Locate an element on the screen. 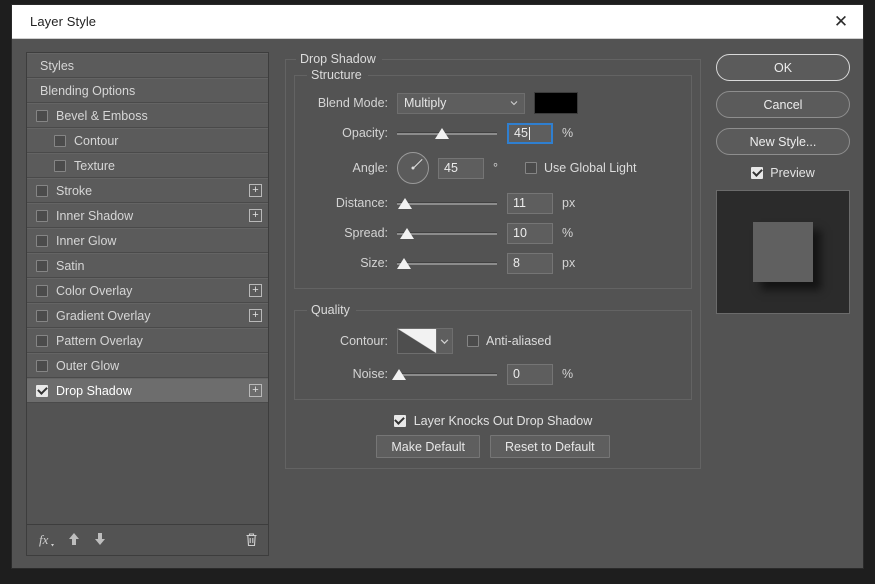 The image size is (875, 584). distance-slider is located at coordinates (447, 203).